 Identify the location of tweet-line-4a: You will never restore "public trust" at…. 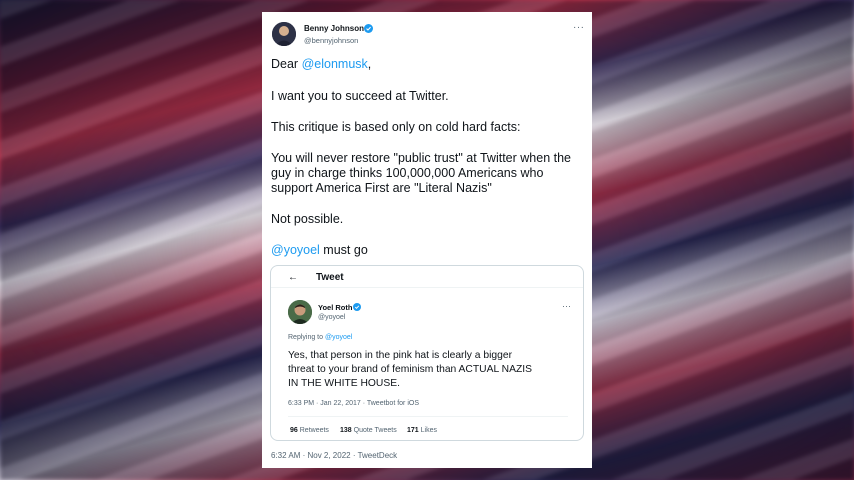
(421, 158).